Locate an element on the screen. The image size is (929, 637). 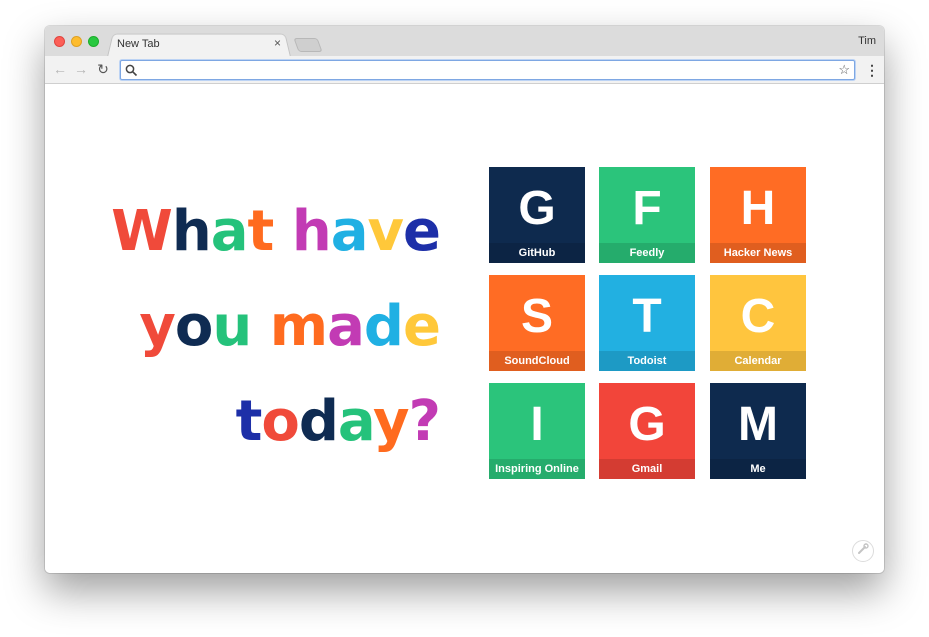
tile-letter: T is located at coordinates (647, 316).